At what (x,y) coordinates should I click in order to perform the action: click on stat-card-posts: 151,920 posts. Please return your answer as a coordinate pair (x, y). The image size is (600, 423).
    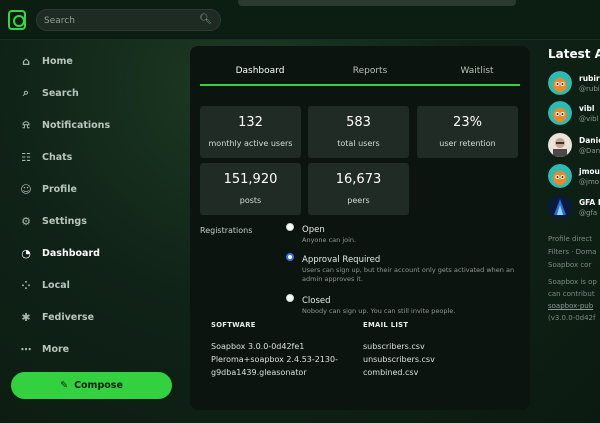
    Looking at the image, I should click on (250, 189).